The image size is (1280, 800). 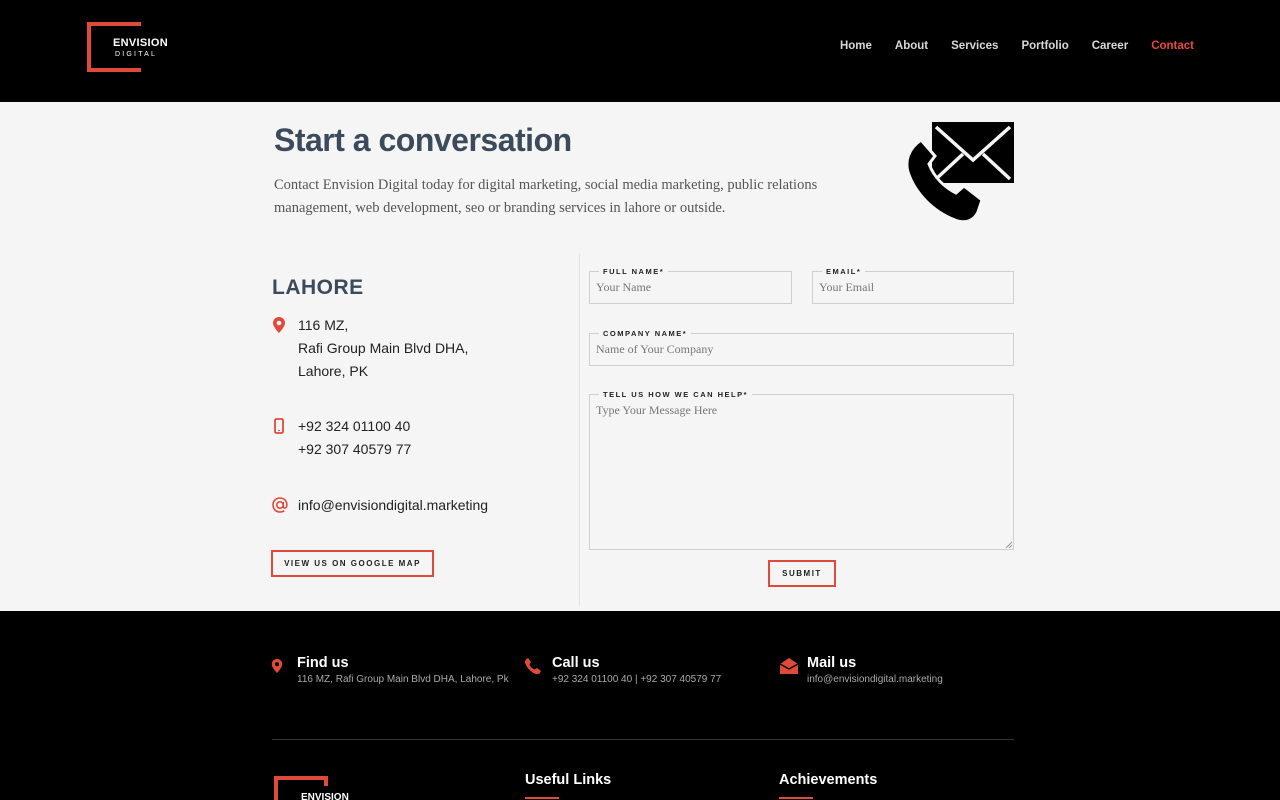 What do you see at coordinates (325, 796) in the screenshot?
I see `footer-logo-text: ENVISION` at bounding box center [325, 796].